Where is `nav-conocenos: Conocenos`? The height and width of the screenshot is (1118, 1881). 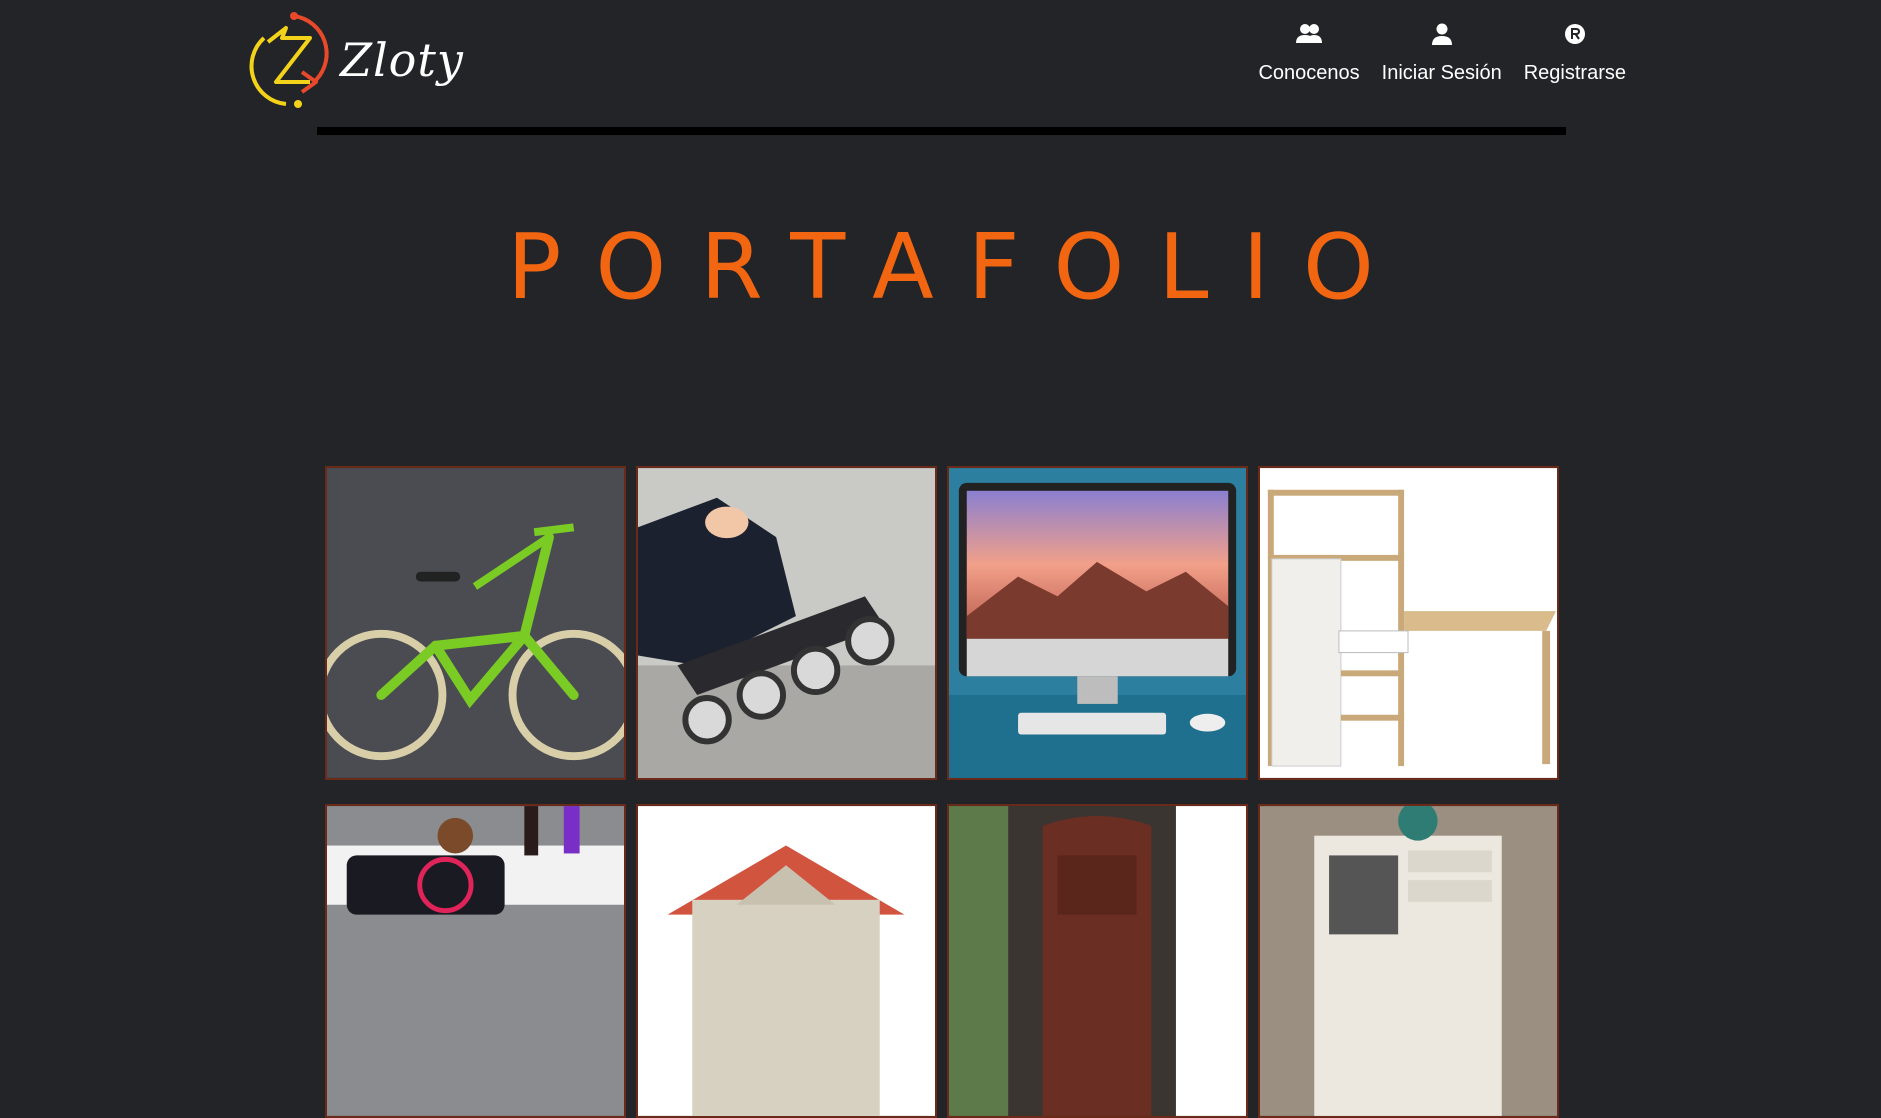 nav-conocenos: Conocenos is located at coordinates (1309, 52).